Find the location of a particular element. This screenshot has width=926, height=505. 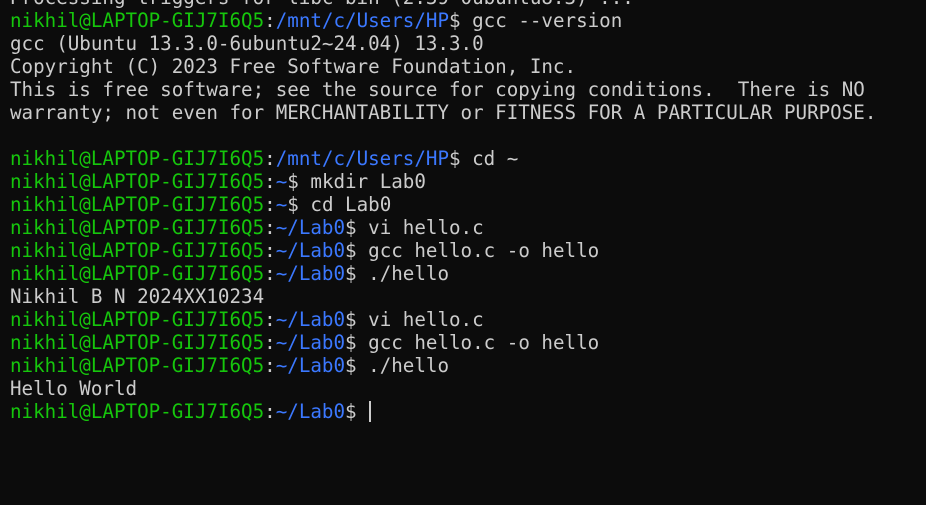

command-input is located at coordinates (363, 411).